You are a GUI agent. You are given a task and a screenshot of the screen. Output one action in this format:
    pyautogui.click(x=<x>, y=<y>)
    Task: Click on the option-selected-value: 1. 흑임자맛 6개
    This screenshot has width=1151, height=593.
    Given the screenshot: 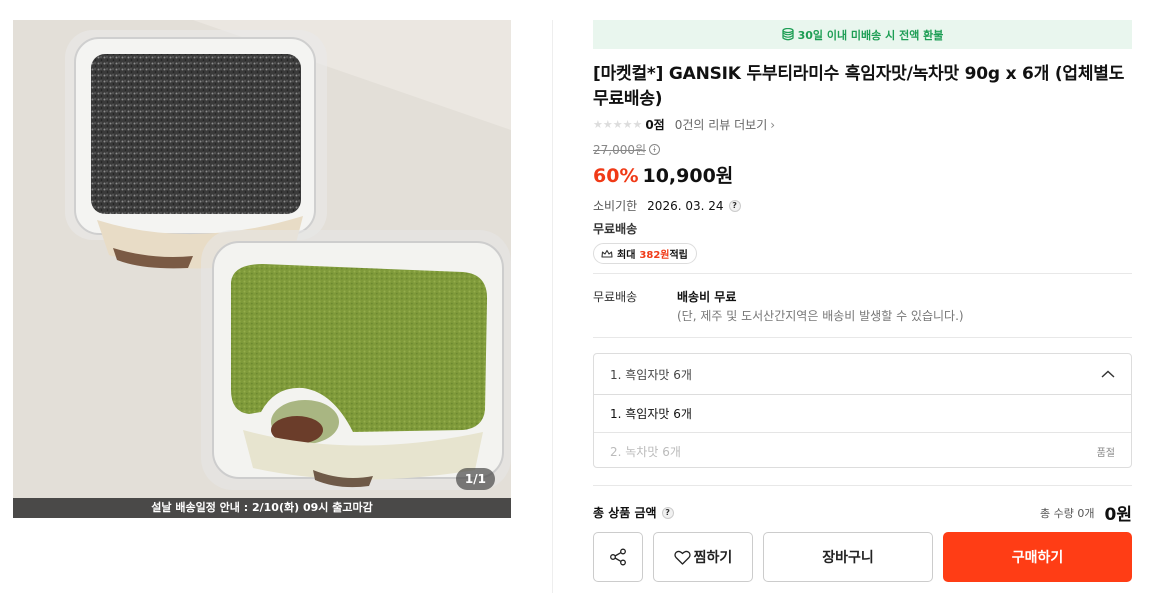 What is the action you would take?
    pyautogui.click(x=651, y=374)
    